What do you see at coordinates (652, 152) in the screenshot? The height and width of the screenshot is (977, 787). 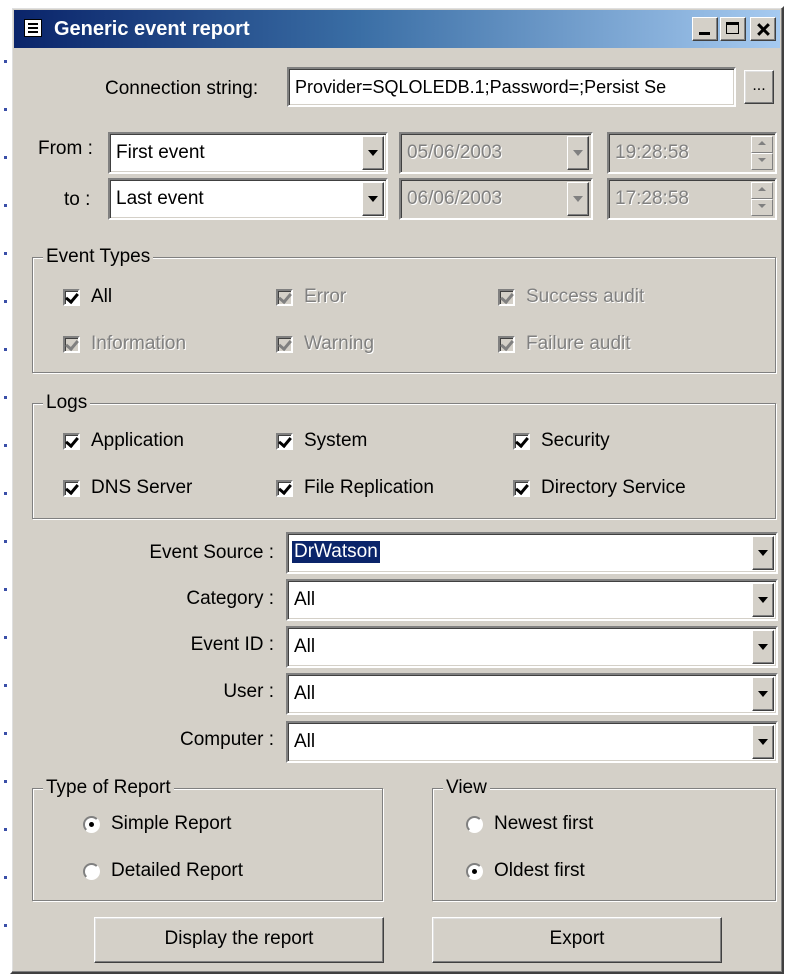 I see `from-time-value: 19:28:58` at bounding box center [652, 152].